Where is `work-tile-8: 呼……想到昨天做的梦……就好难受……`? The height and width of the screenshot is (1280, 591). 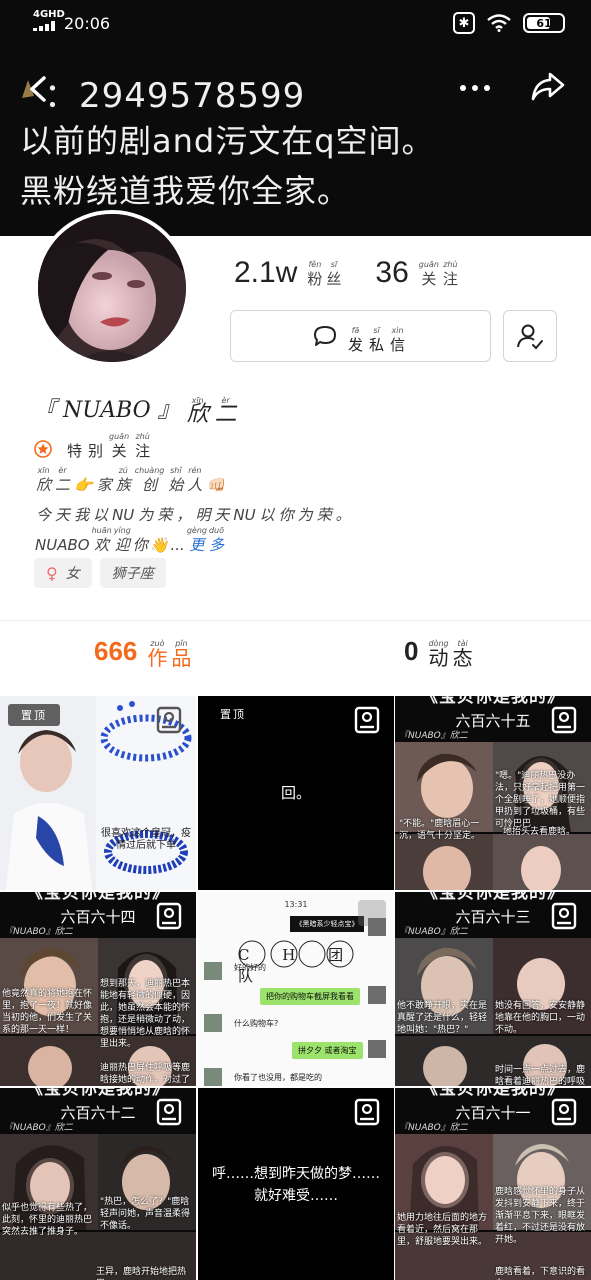
work-tile-8: 呼……想到昨天做的梦……就好难受…… is located at coordinates (296, 1184).